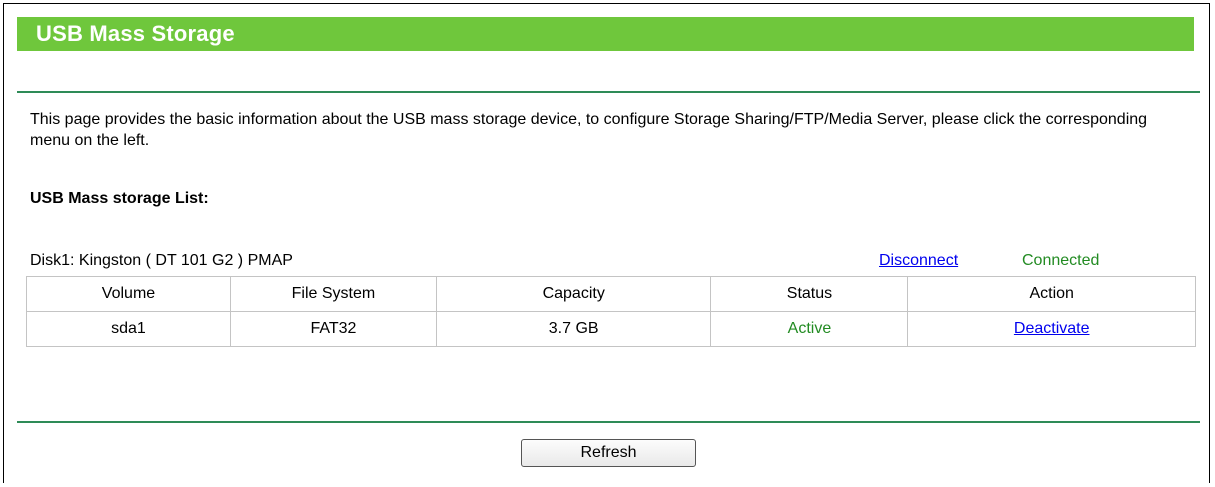  What do you see at coordinates (608, 453) in the screenshot?
I see `refresh-button: Refresh` at bounding box center [608, 453].